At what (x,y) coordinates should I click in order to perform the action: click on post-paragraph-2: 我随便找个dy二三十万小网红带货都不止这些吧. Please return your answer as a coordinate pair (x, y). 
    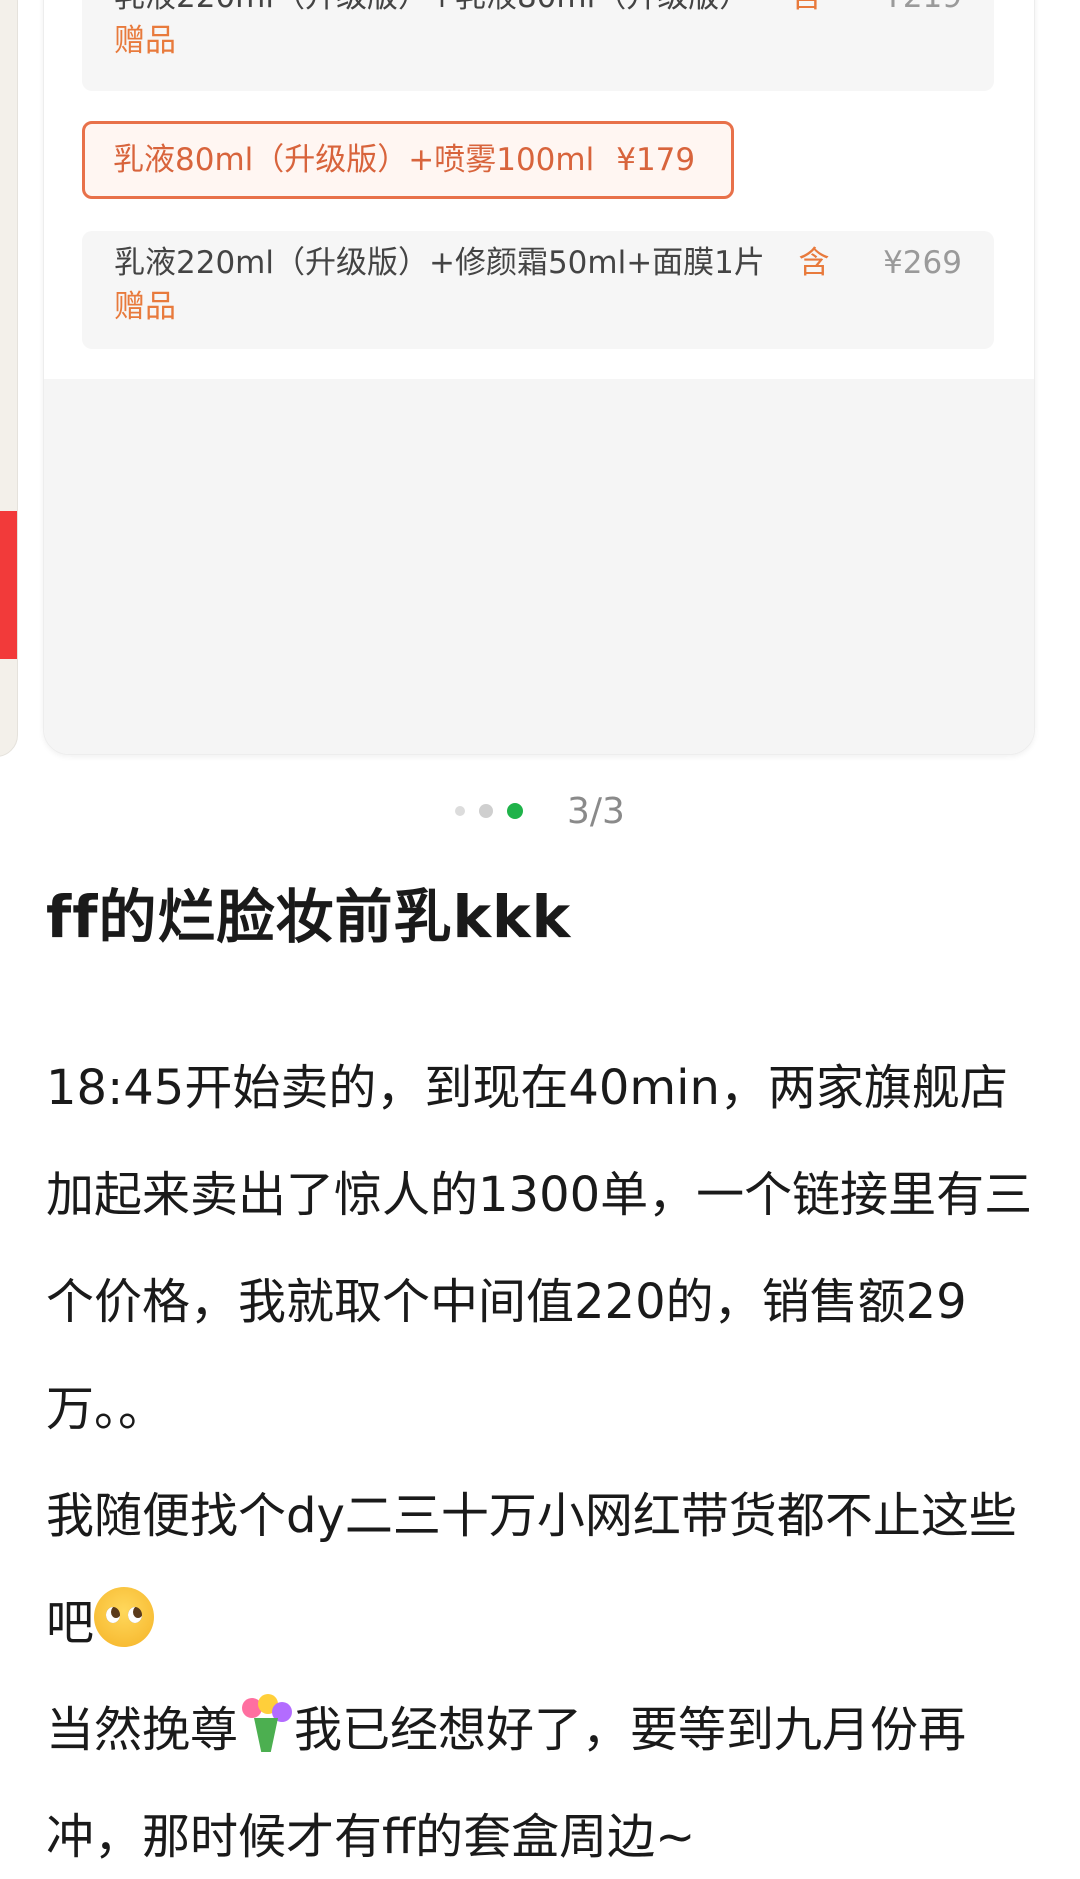
    Looking at the image, I should click on (541, 1570).